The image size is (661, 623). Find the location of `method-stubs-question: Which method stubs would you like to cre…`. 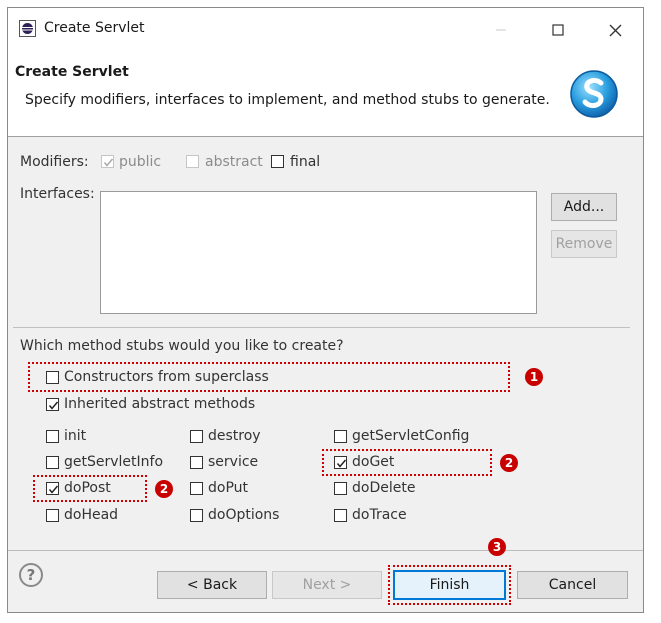

method-stubs-question: Which method stubs would you like to cre… is located at coordinates (182, 346).